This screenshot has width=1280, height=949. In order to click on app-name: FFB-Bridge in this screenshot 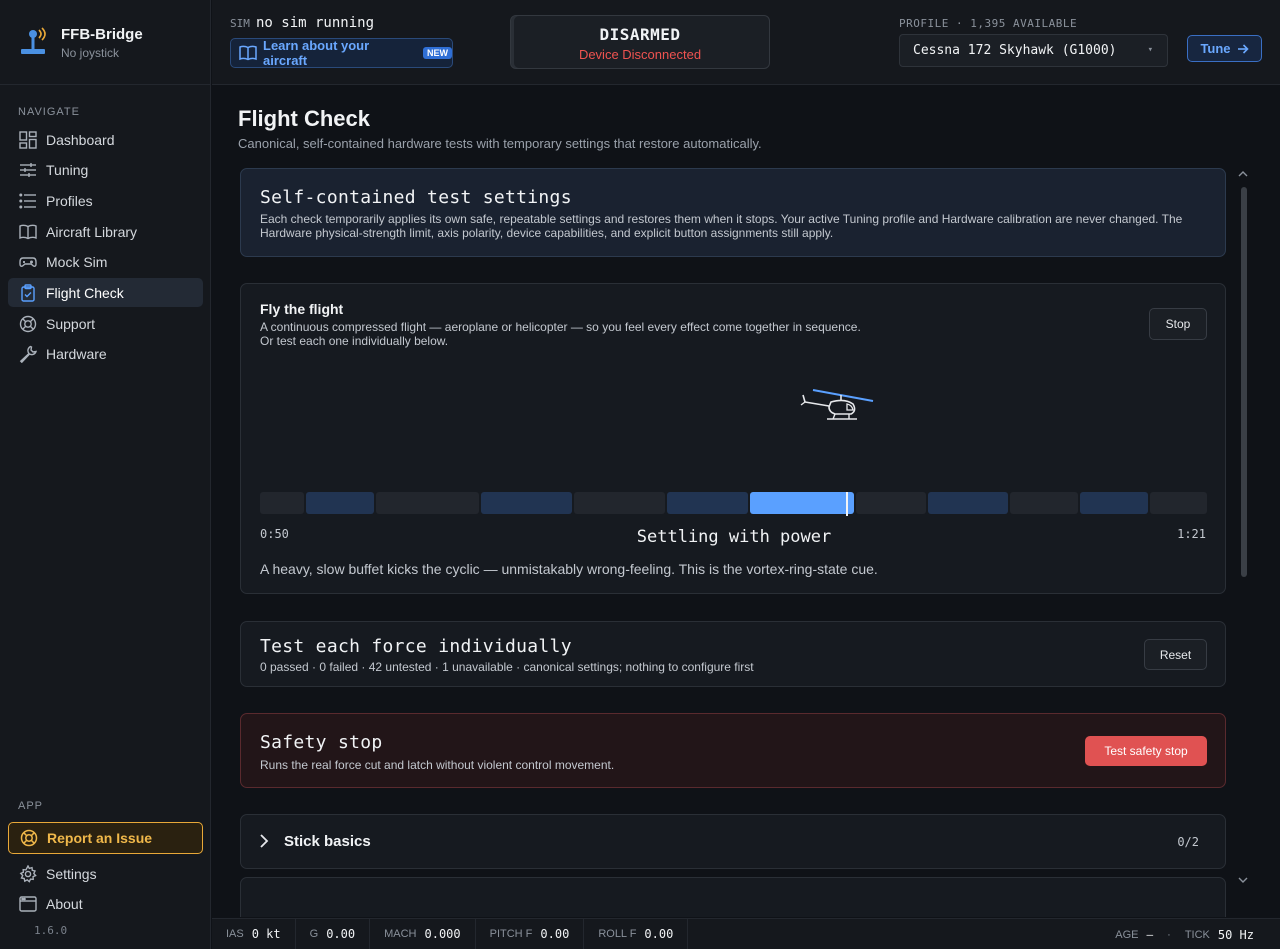, I will do `click(102, 34)`.